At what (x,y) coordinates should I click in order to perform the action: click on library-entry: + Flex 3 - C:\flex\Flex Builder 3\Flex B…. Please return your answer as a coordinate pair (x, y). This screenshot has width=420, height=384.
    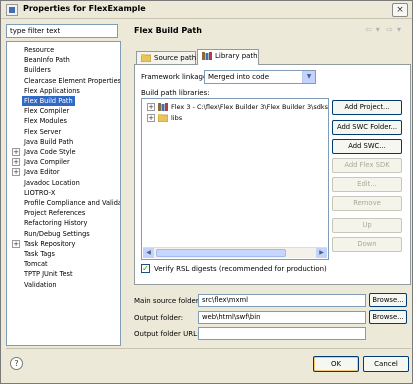
    Looking at the image, I should click on (235, 107).